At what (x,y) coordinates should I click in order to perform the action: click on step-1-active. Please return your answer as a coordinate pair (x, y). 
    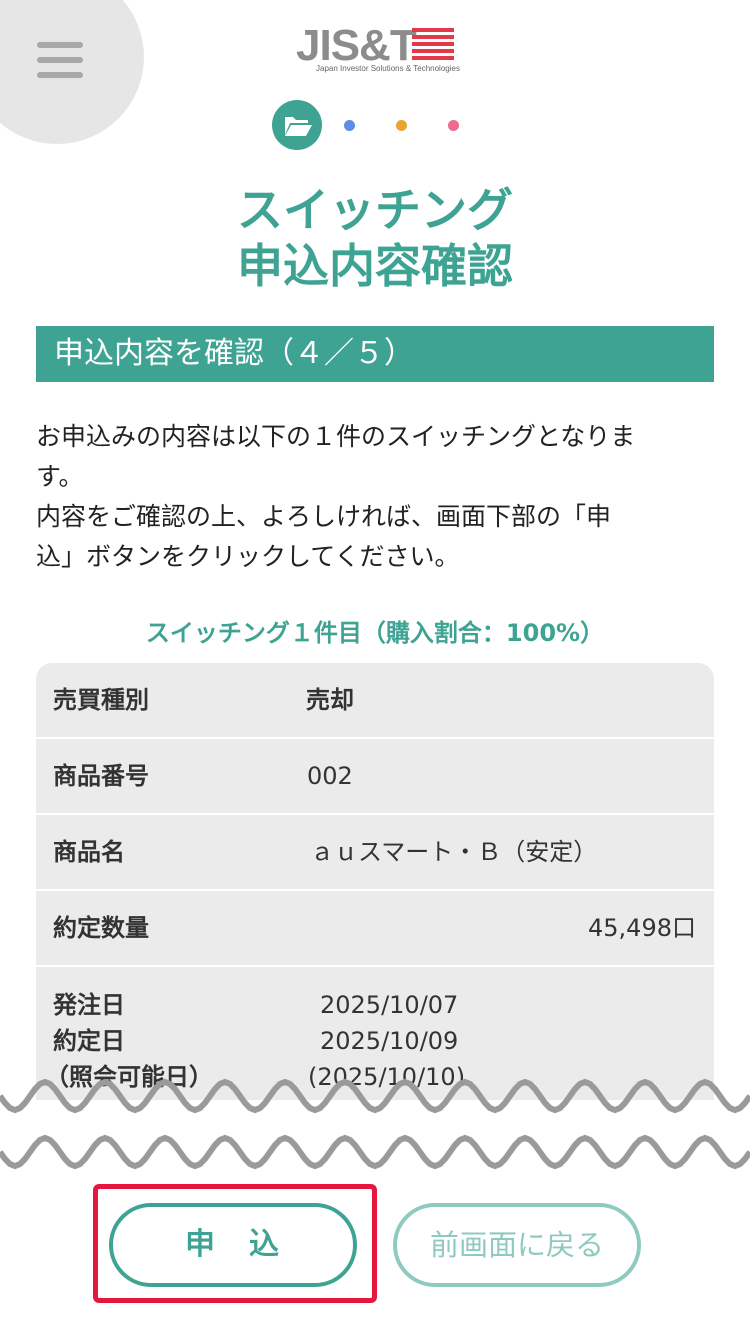
    Looking at the image, I should click on (297, 125).